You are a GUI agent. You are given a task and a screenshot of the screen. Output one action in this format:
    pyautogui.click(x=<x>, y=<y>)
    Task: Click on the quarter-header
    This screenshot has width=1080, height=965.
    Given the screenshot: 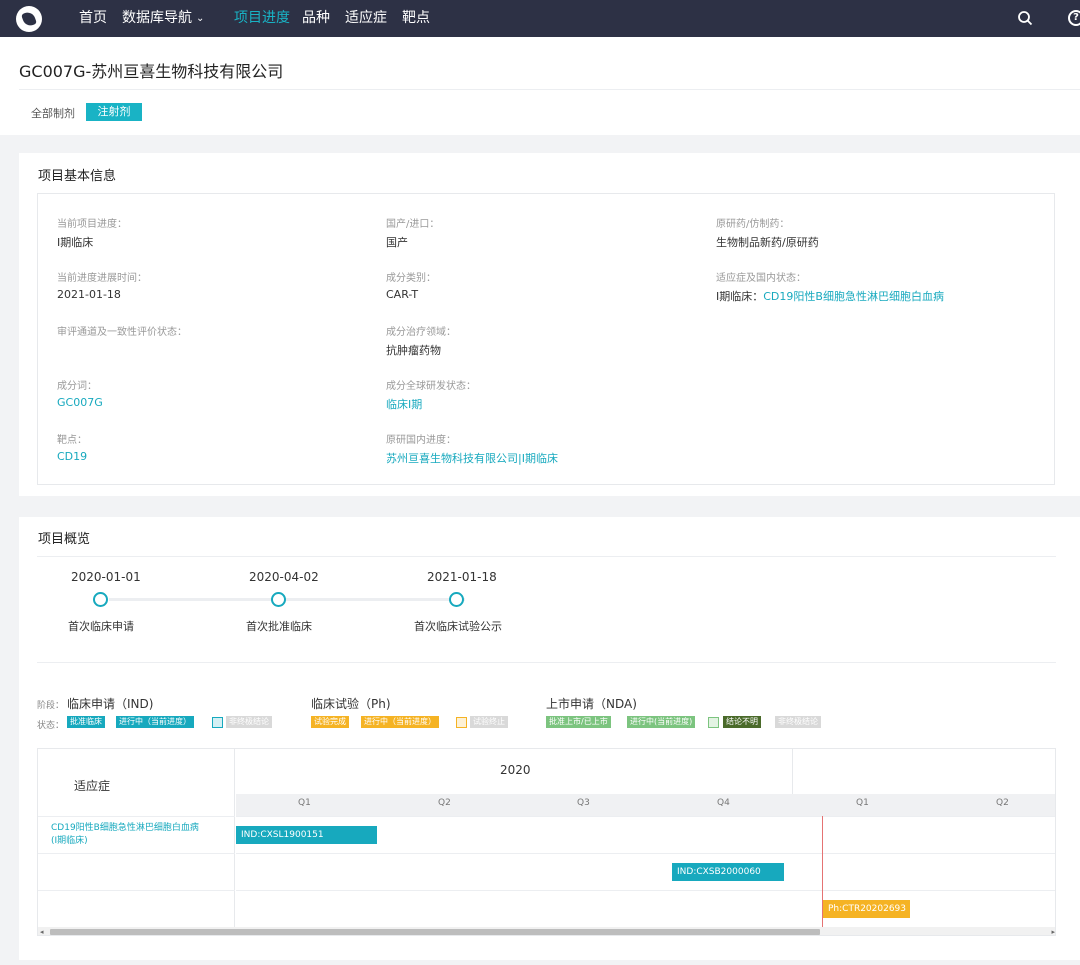 What is the action you would take?
    pyautogui.click(x=645, y=805)
    